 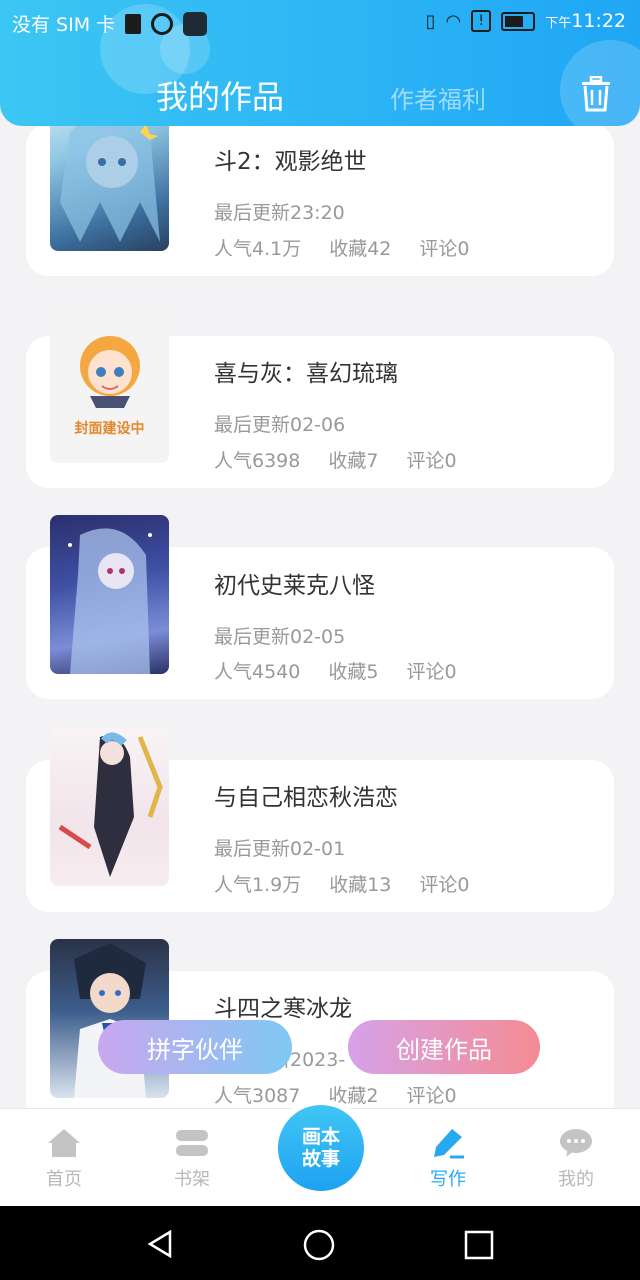 I want to click on home-circle-icon, so click(x=319, y=1245).